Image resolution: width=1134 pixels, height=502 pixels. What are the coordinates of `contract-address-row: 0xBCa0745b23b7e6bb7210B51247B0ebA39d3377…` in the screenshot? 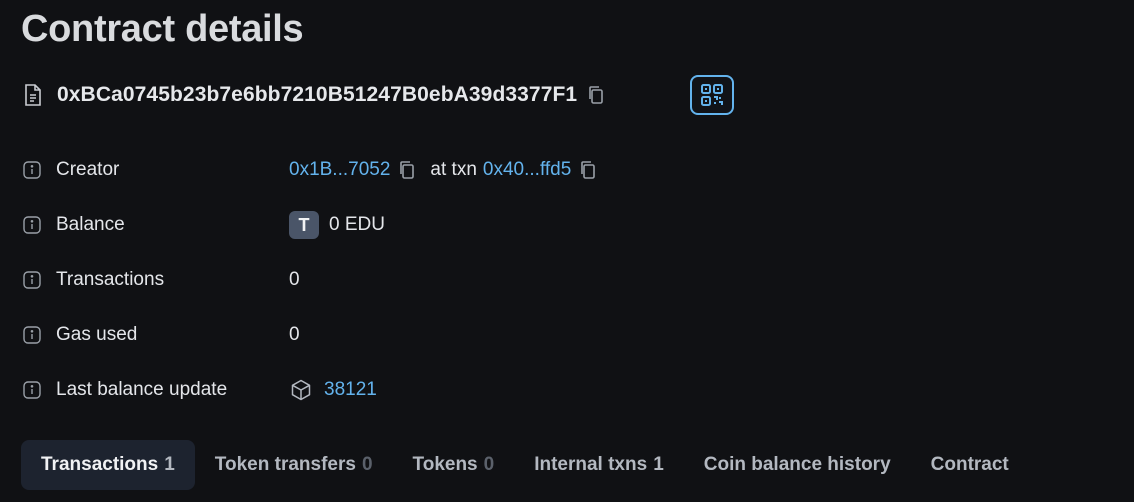 It's located at (313, 95).